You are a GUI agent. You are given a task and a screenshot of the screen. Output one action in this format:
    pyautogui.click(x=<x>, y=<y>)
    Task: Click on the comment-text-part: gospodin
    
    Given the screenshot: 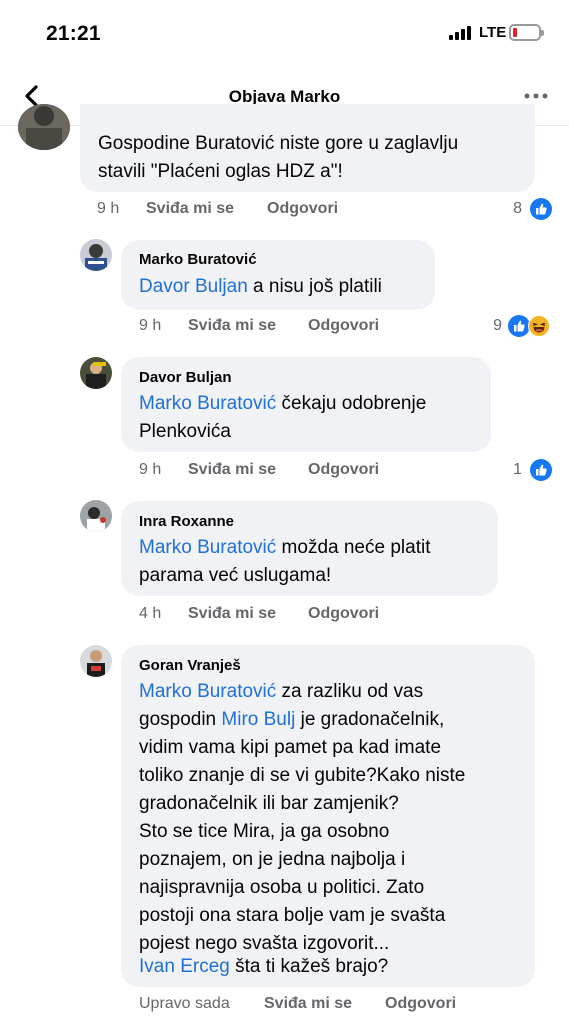 What is the action you would take?
    pyautogui.click(x=180, y=719)
    